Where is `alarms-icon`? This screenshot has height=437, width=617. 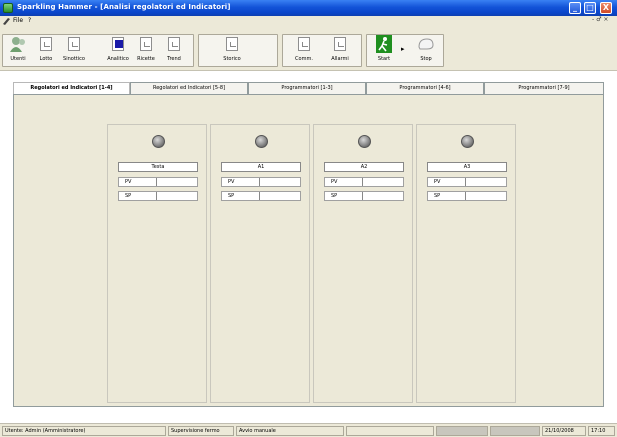
alarms-icon is located at coordinates (340, 44).